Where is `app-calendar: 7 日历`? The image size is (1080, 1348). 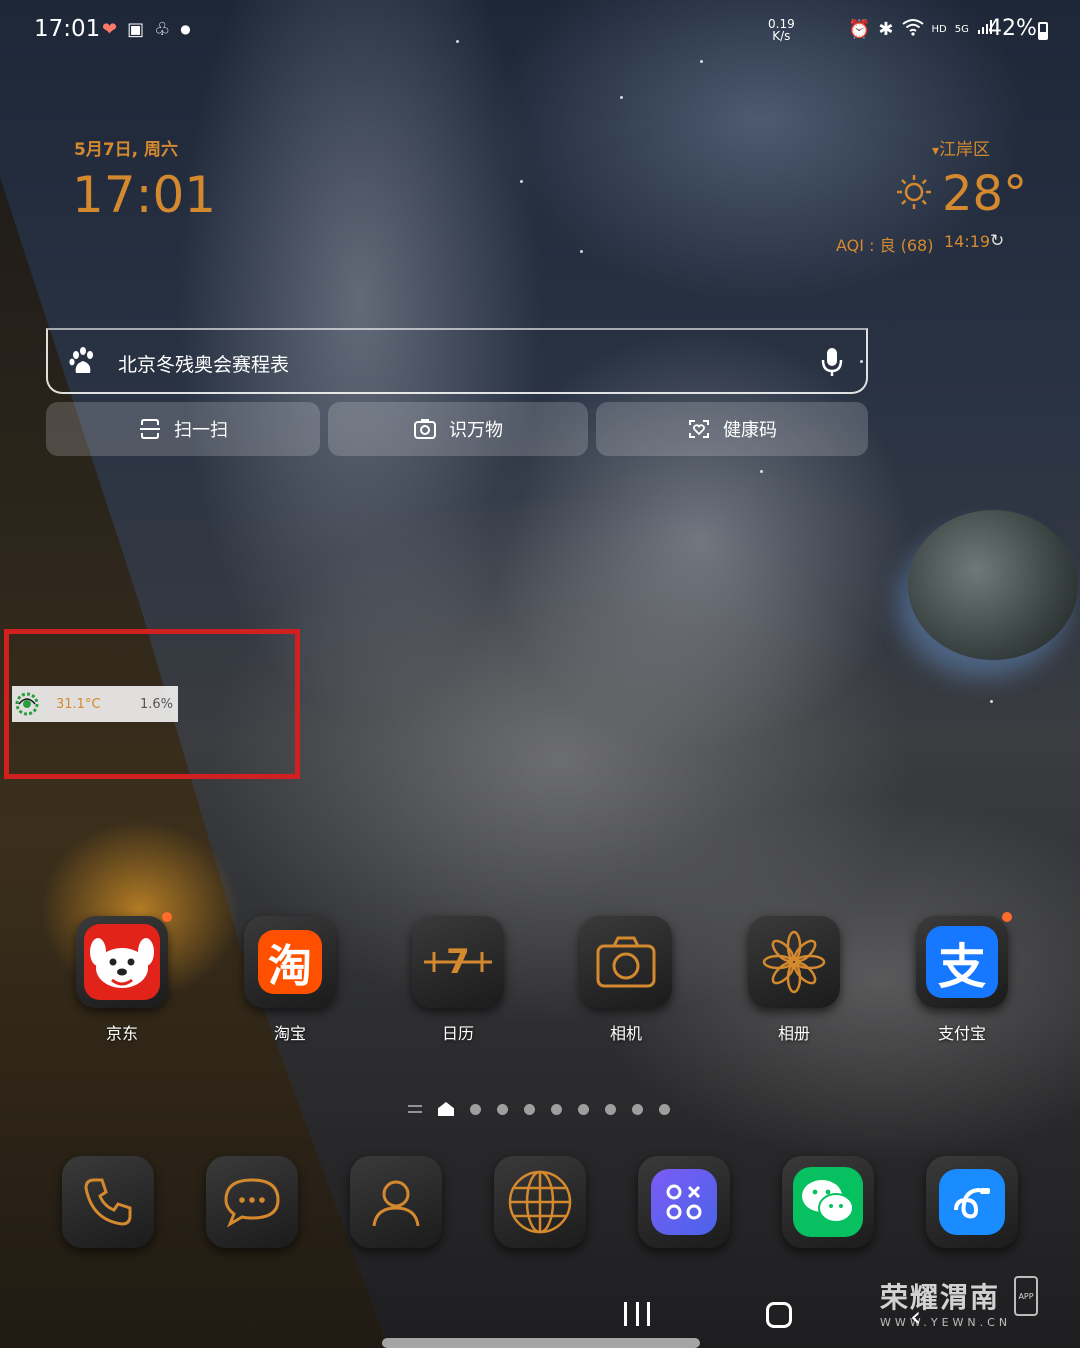 app-calendar: 7 日历 is located at coordinates (458, 980).